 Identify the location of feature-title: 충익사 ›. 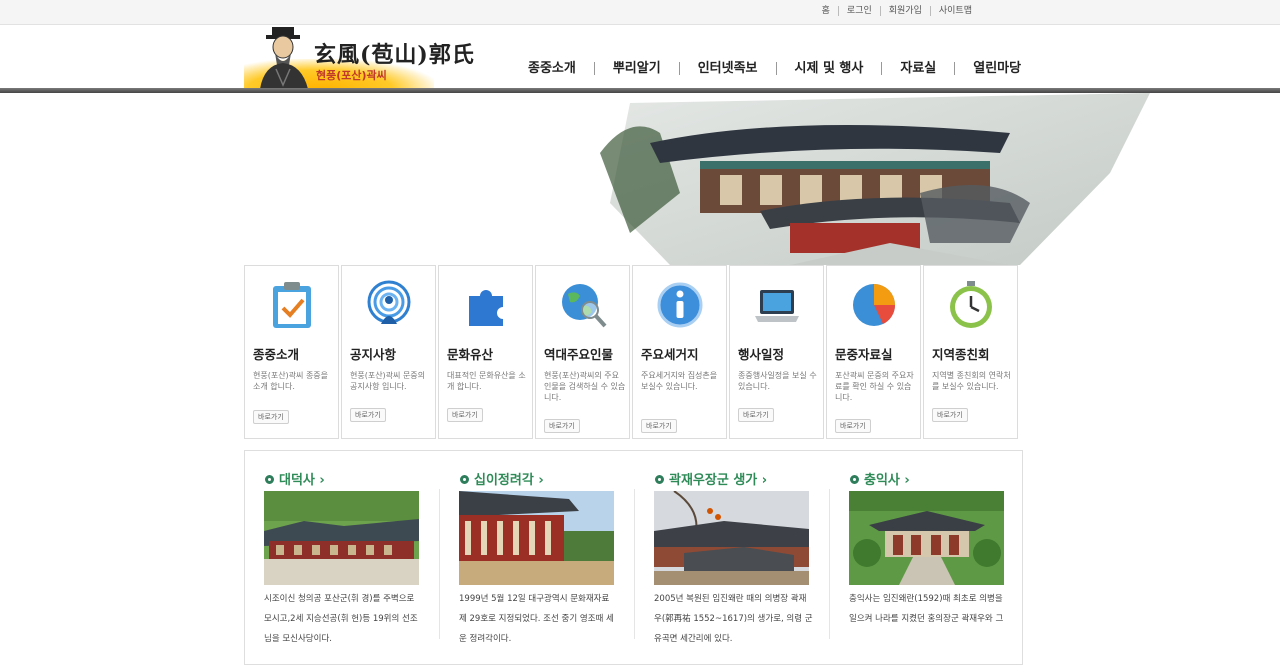
(880, 478).